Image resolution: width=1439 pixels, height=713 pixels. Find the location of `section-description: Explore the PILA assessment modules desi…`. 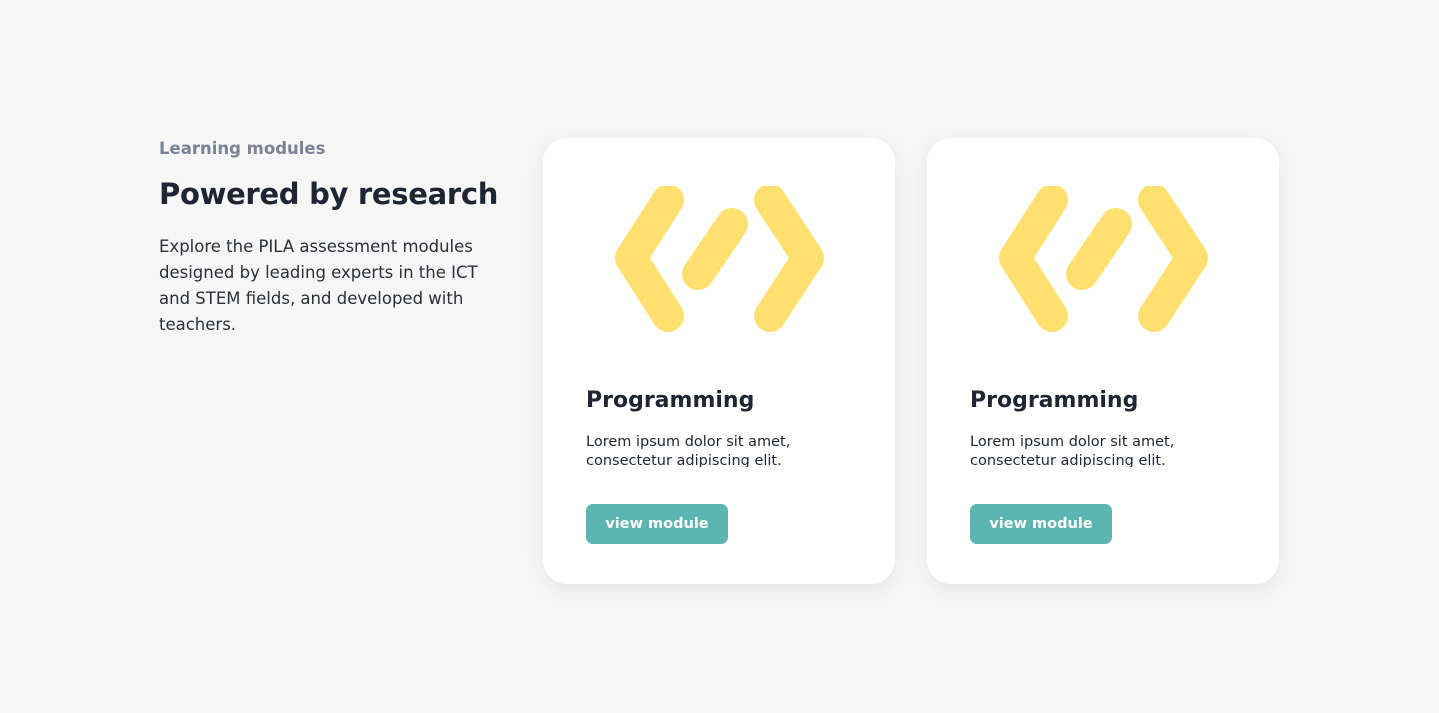

section-description: Explore the PILA assessment modules desi… is located at coordinates (318, 285).